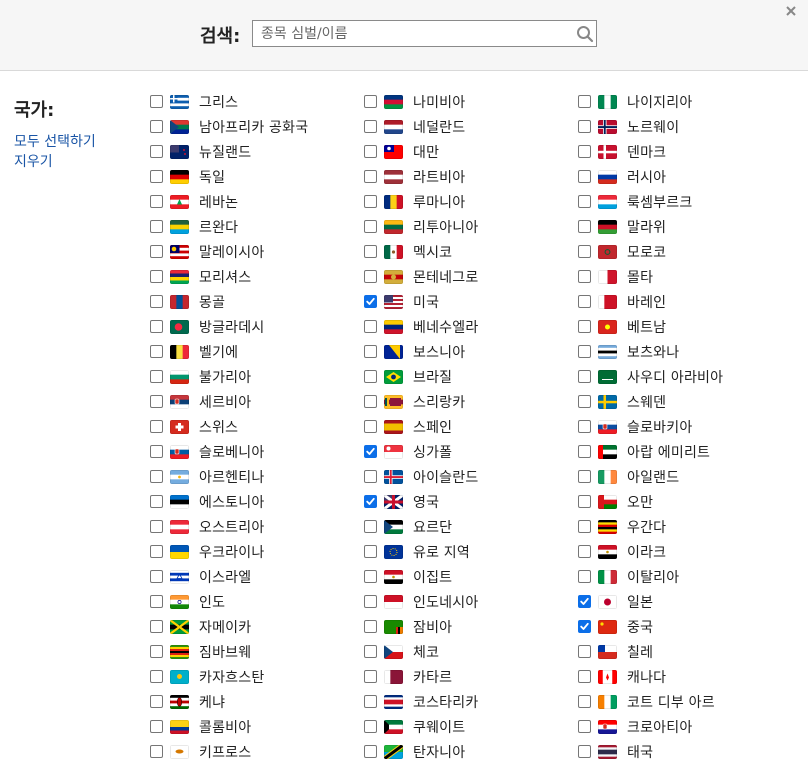  Describe the element at coordinates (414, 201) in the screenshot. I see `country-option-romania: 루마니아` at that location.